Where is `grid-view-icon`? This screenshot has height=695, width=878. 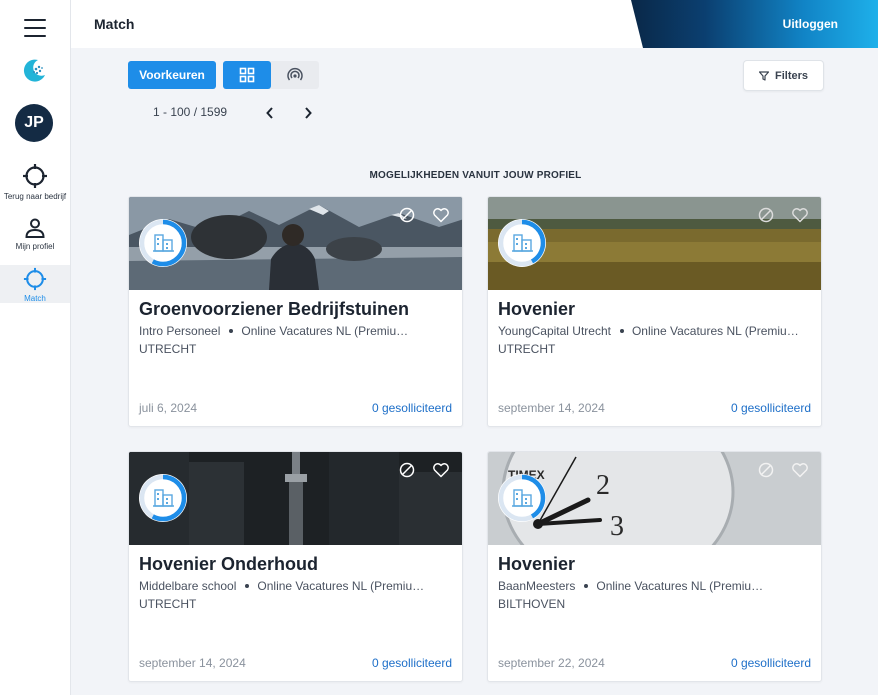
grid-view-icon is located at coordinates (247, 75).